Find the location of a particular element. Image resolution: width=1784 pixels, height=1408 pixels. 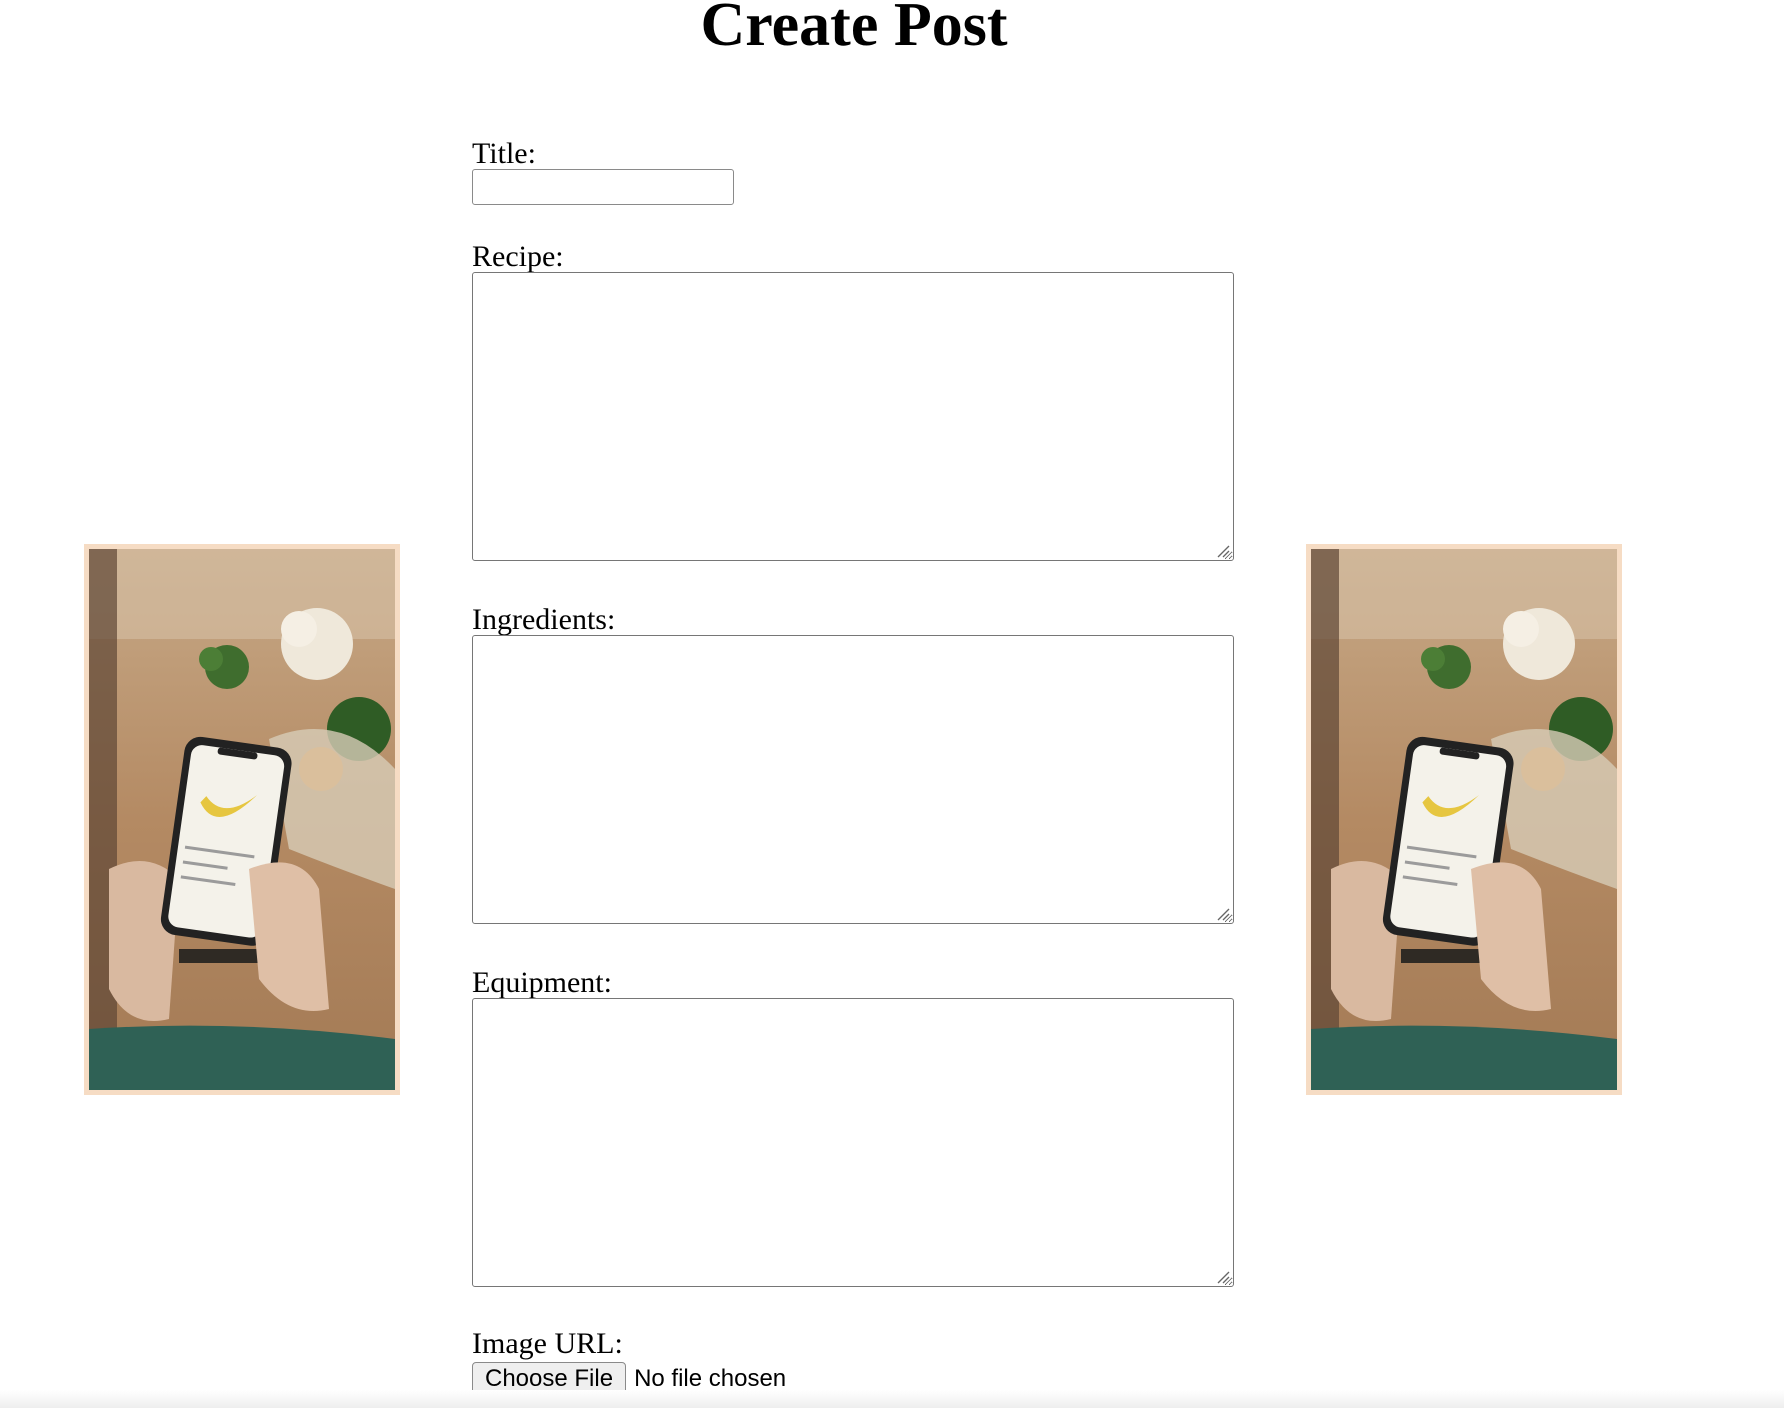

recipe-label: Recipe: is located at coordinates (518, 256).